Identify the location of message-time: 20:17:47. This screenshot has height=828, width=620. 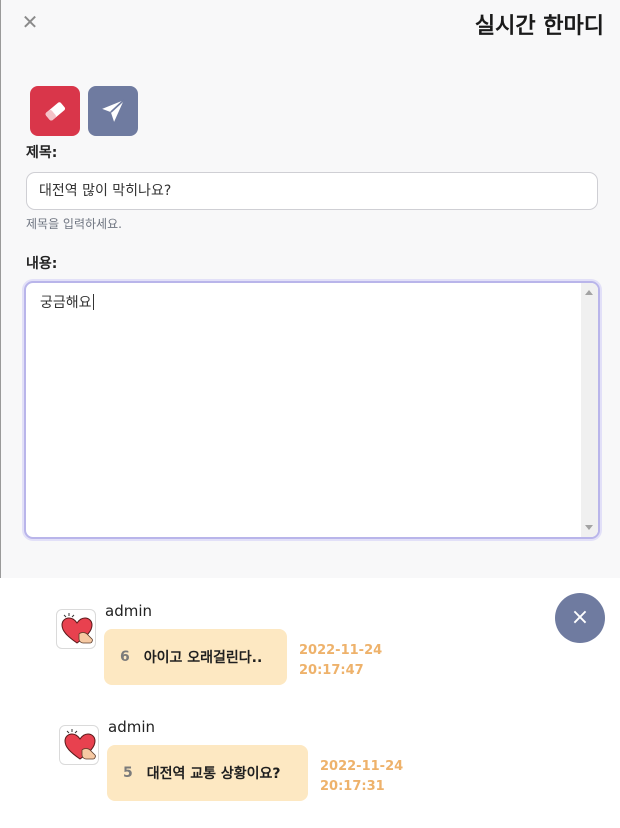
(331, 670).